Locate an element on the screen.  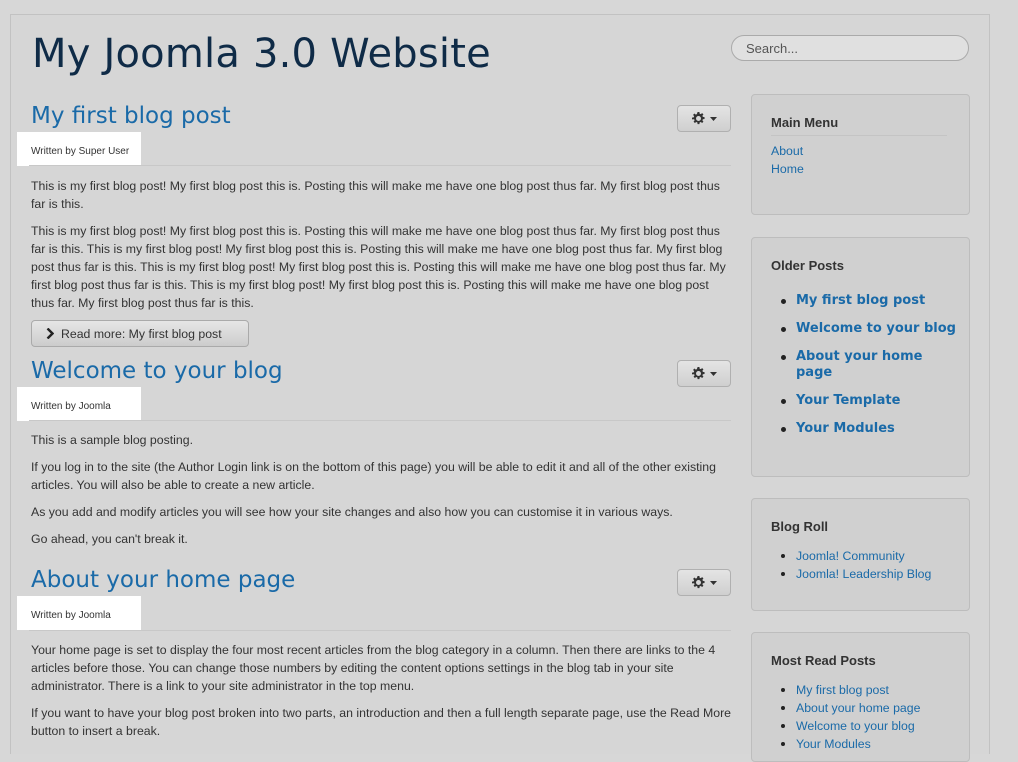
menu-item-about: About is located at coordinates (787, 151).